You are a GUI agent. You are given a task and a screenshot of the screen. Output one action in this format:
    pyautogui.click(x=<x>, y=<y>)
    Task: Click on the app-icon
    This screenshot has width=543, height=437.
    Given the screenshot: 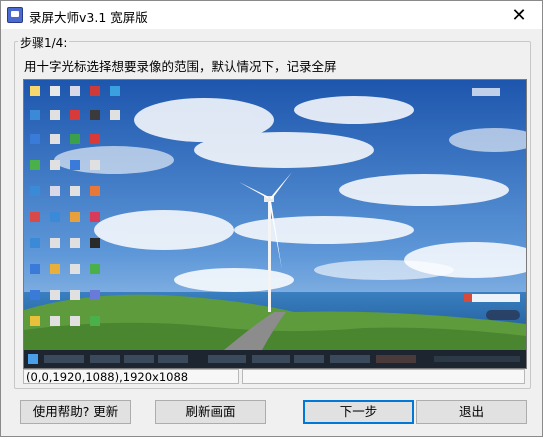 What is the action you would take?
    pyautogui.click(x=15, y=15)
    